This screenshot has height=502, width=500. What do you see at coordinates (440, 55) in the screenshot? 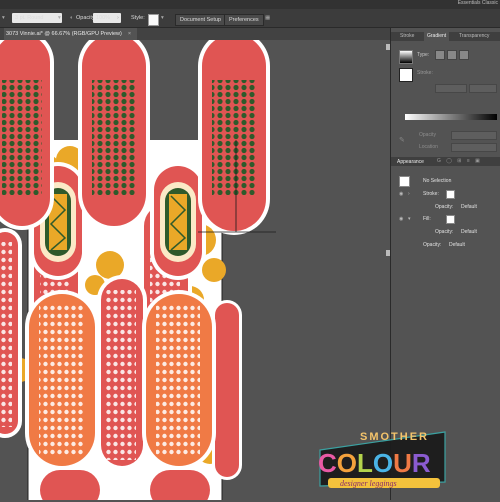
I see `linear-gradient-icon` at bounding box center [440, 55].